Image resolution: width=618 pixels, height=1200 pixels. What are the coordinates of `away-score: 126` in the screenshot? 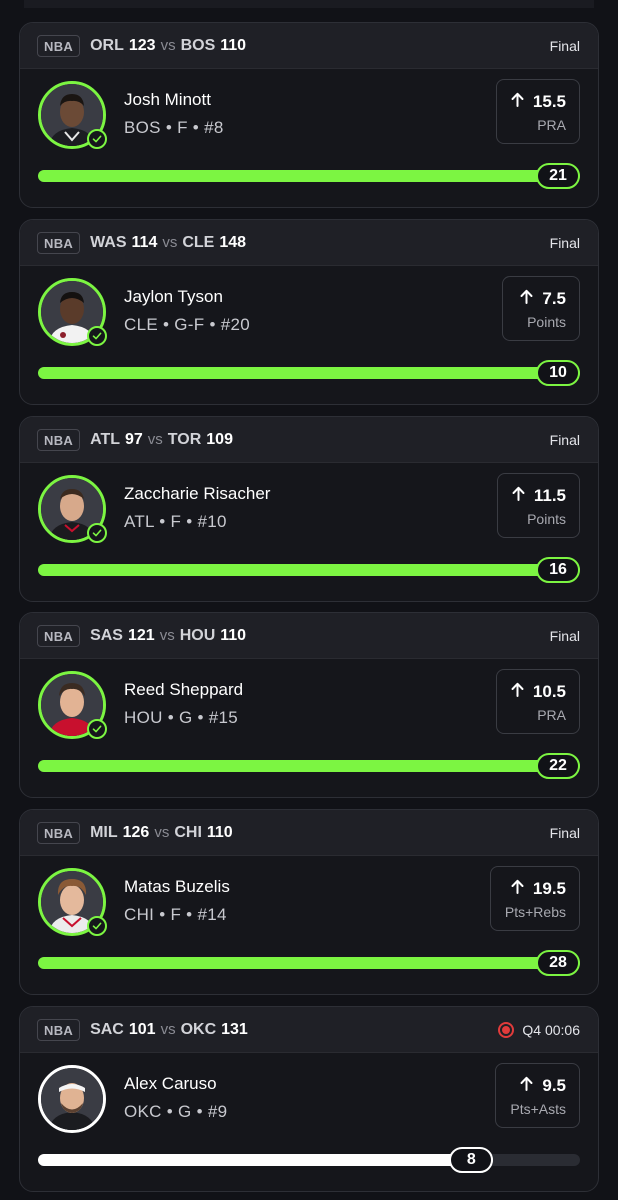 It's located at (136, 832).